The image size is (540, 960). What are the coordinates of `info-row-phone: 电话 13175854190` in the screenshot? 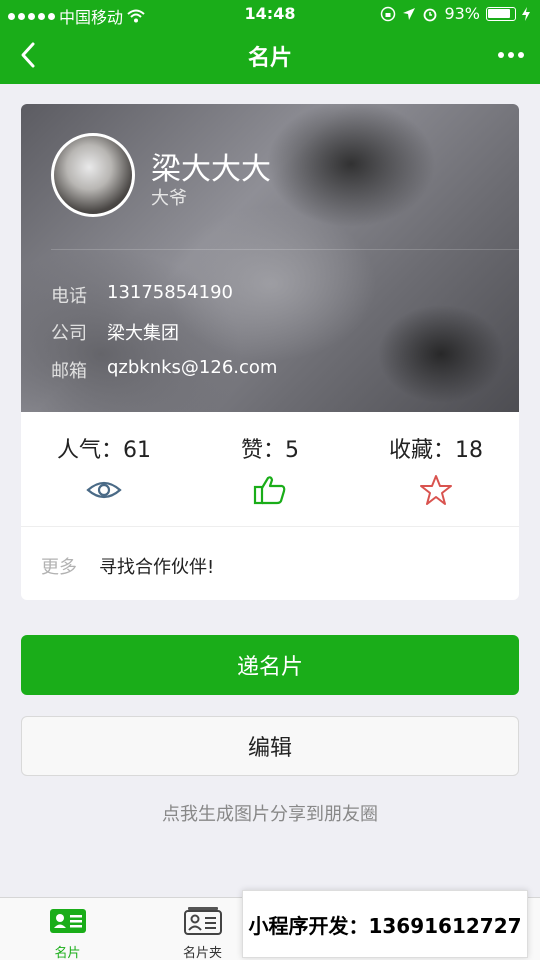 It's located at (142, 295).